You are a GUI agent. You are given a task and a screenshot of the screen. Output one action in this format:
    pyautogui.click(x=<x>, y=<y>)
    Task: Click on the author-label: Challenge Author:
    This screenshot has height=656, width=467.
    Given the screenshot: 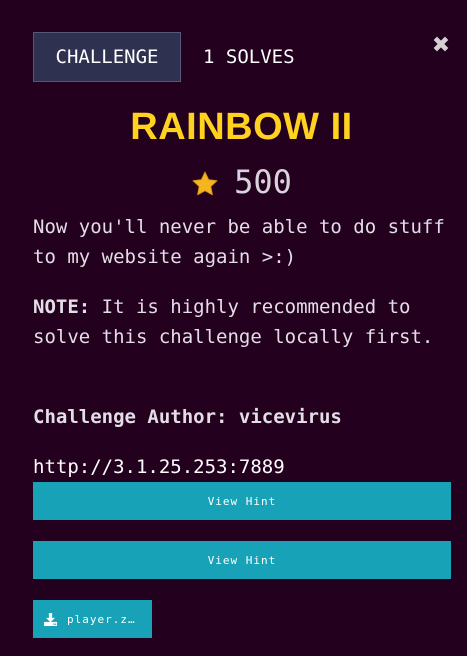 What is the action you would take?
    pyautogui.click(x=130, y=417)
    